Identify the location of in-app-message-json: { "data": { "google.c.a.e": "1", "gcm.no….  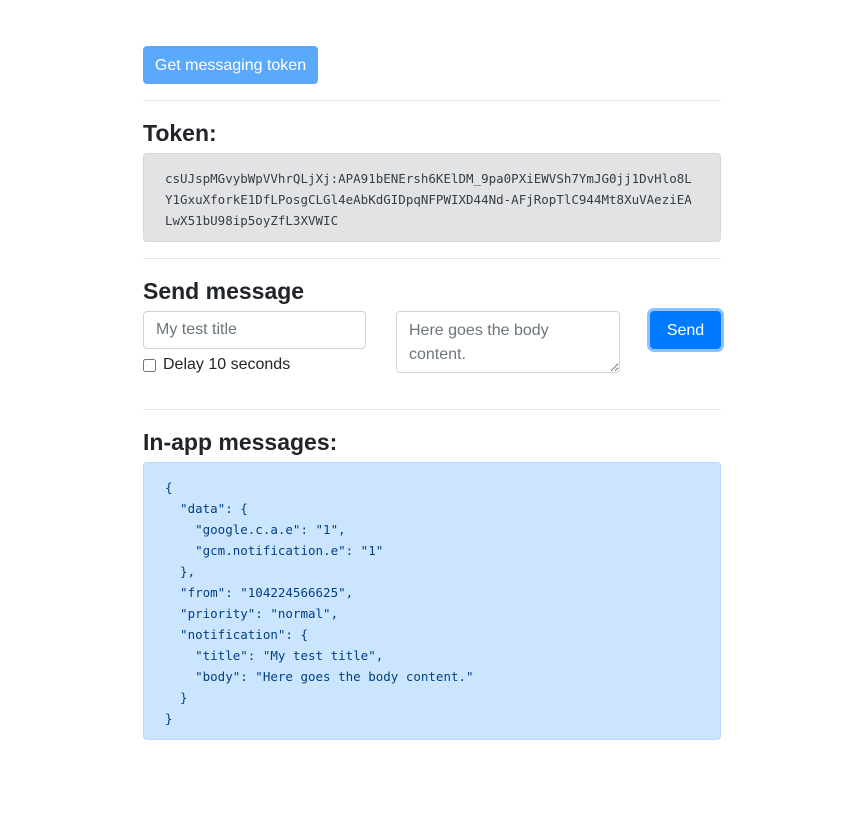
(319, 603).